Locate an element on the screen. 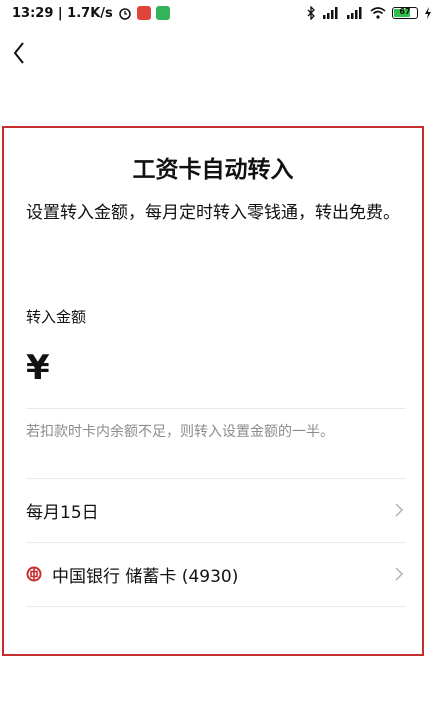  schedule-row: 每月15日 is located at coordinates (216, 510).